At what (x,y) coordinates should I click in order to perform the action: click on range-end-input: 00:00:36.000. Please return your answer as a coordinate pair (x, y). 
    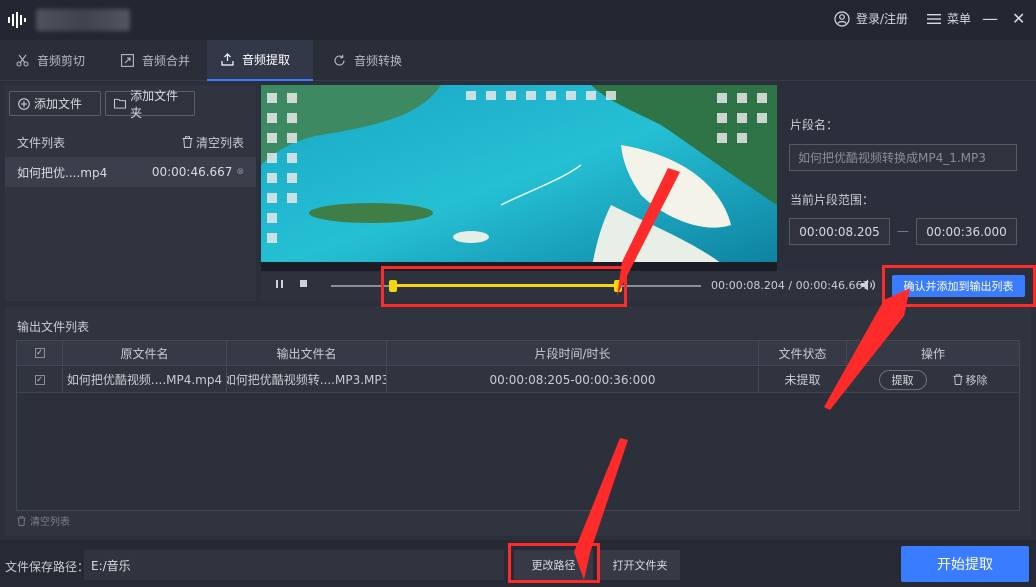
    Looking at the image, I should click on (966, 231).